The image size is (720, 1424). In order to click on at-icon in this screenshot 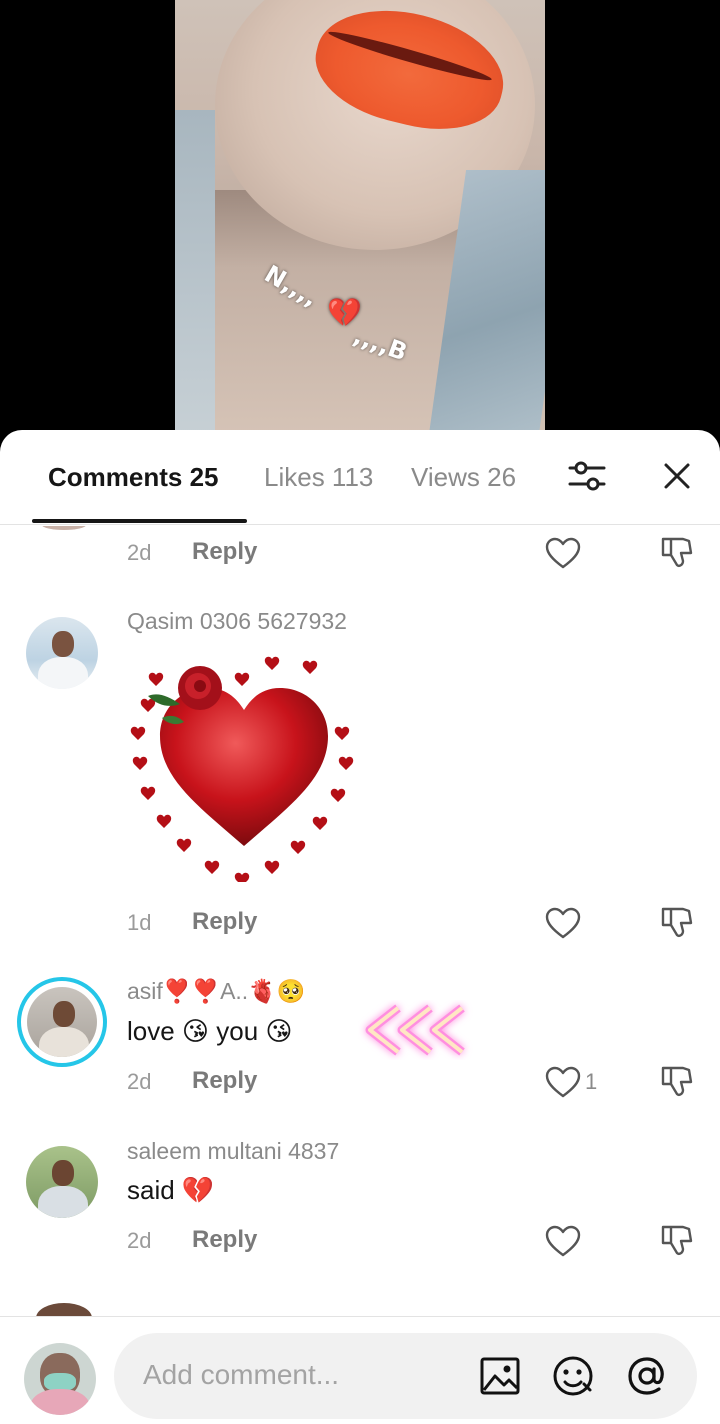, I will do `click(647, 1376)`.